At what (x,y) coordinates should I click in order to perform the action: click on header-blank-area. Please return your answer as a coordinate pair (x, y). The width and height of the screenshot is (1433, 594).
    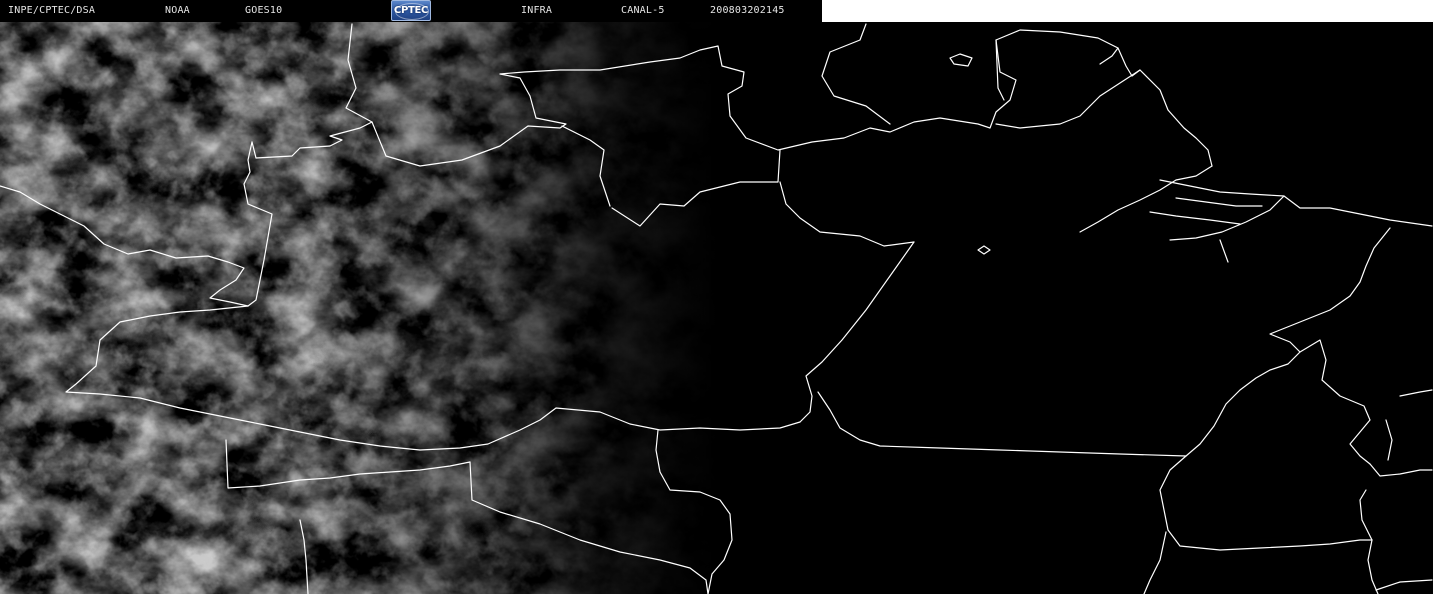
    Looking at the image, I should click on (1127, 11).